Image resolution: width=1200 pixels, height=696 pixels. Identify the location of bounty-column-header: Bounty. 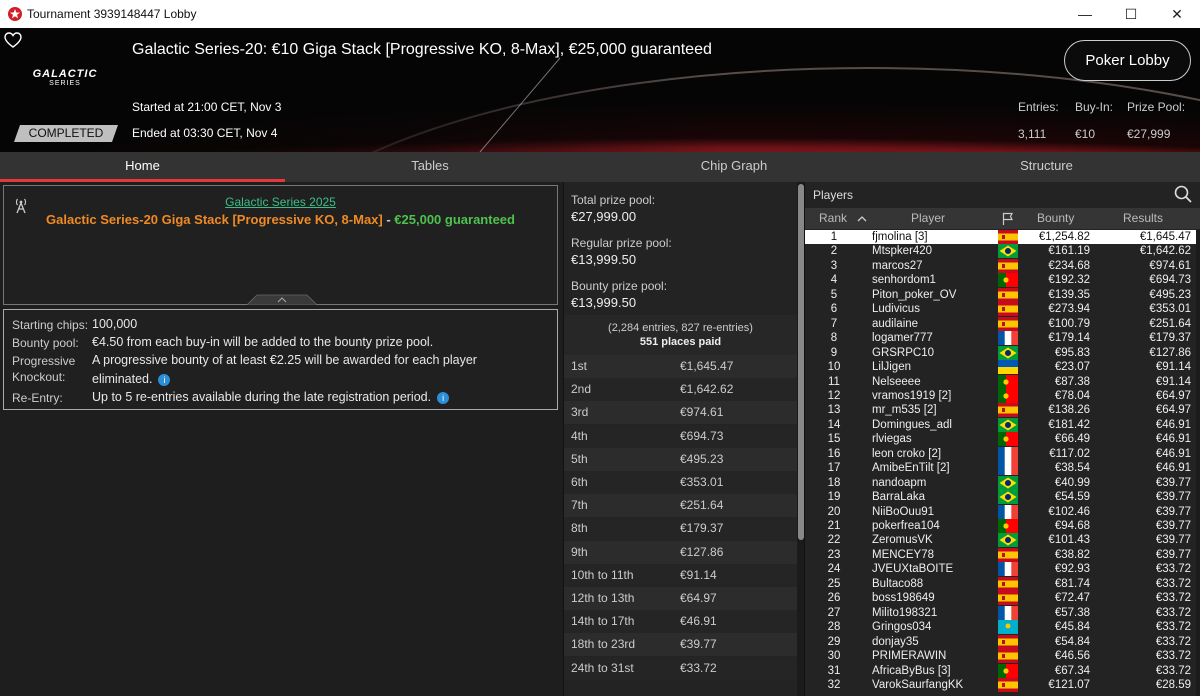
(1055, 218).